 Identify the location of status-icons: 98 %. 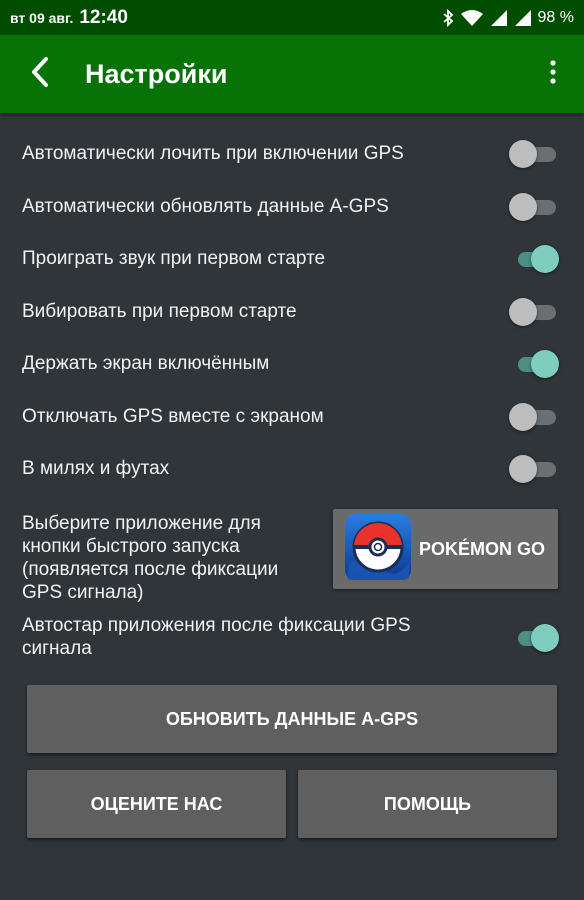
(508, 17).